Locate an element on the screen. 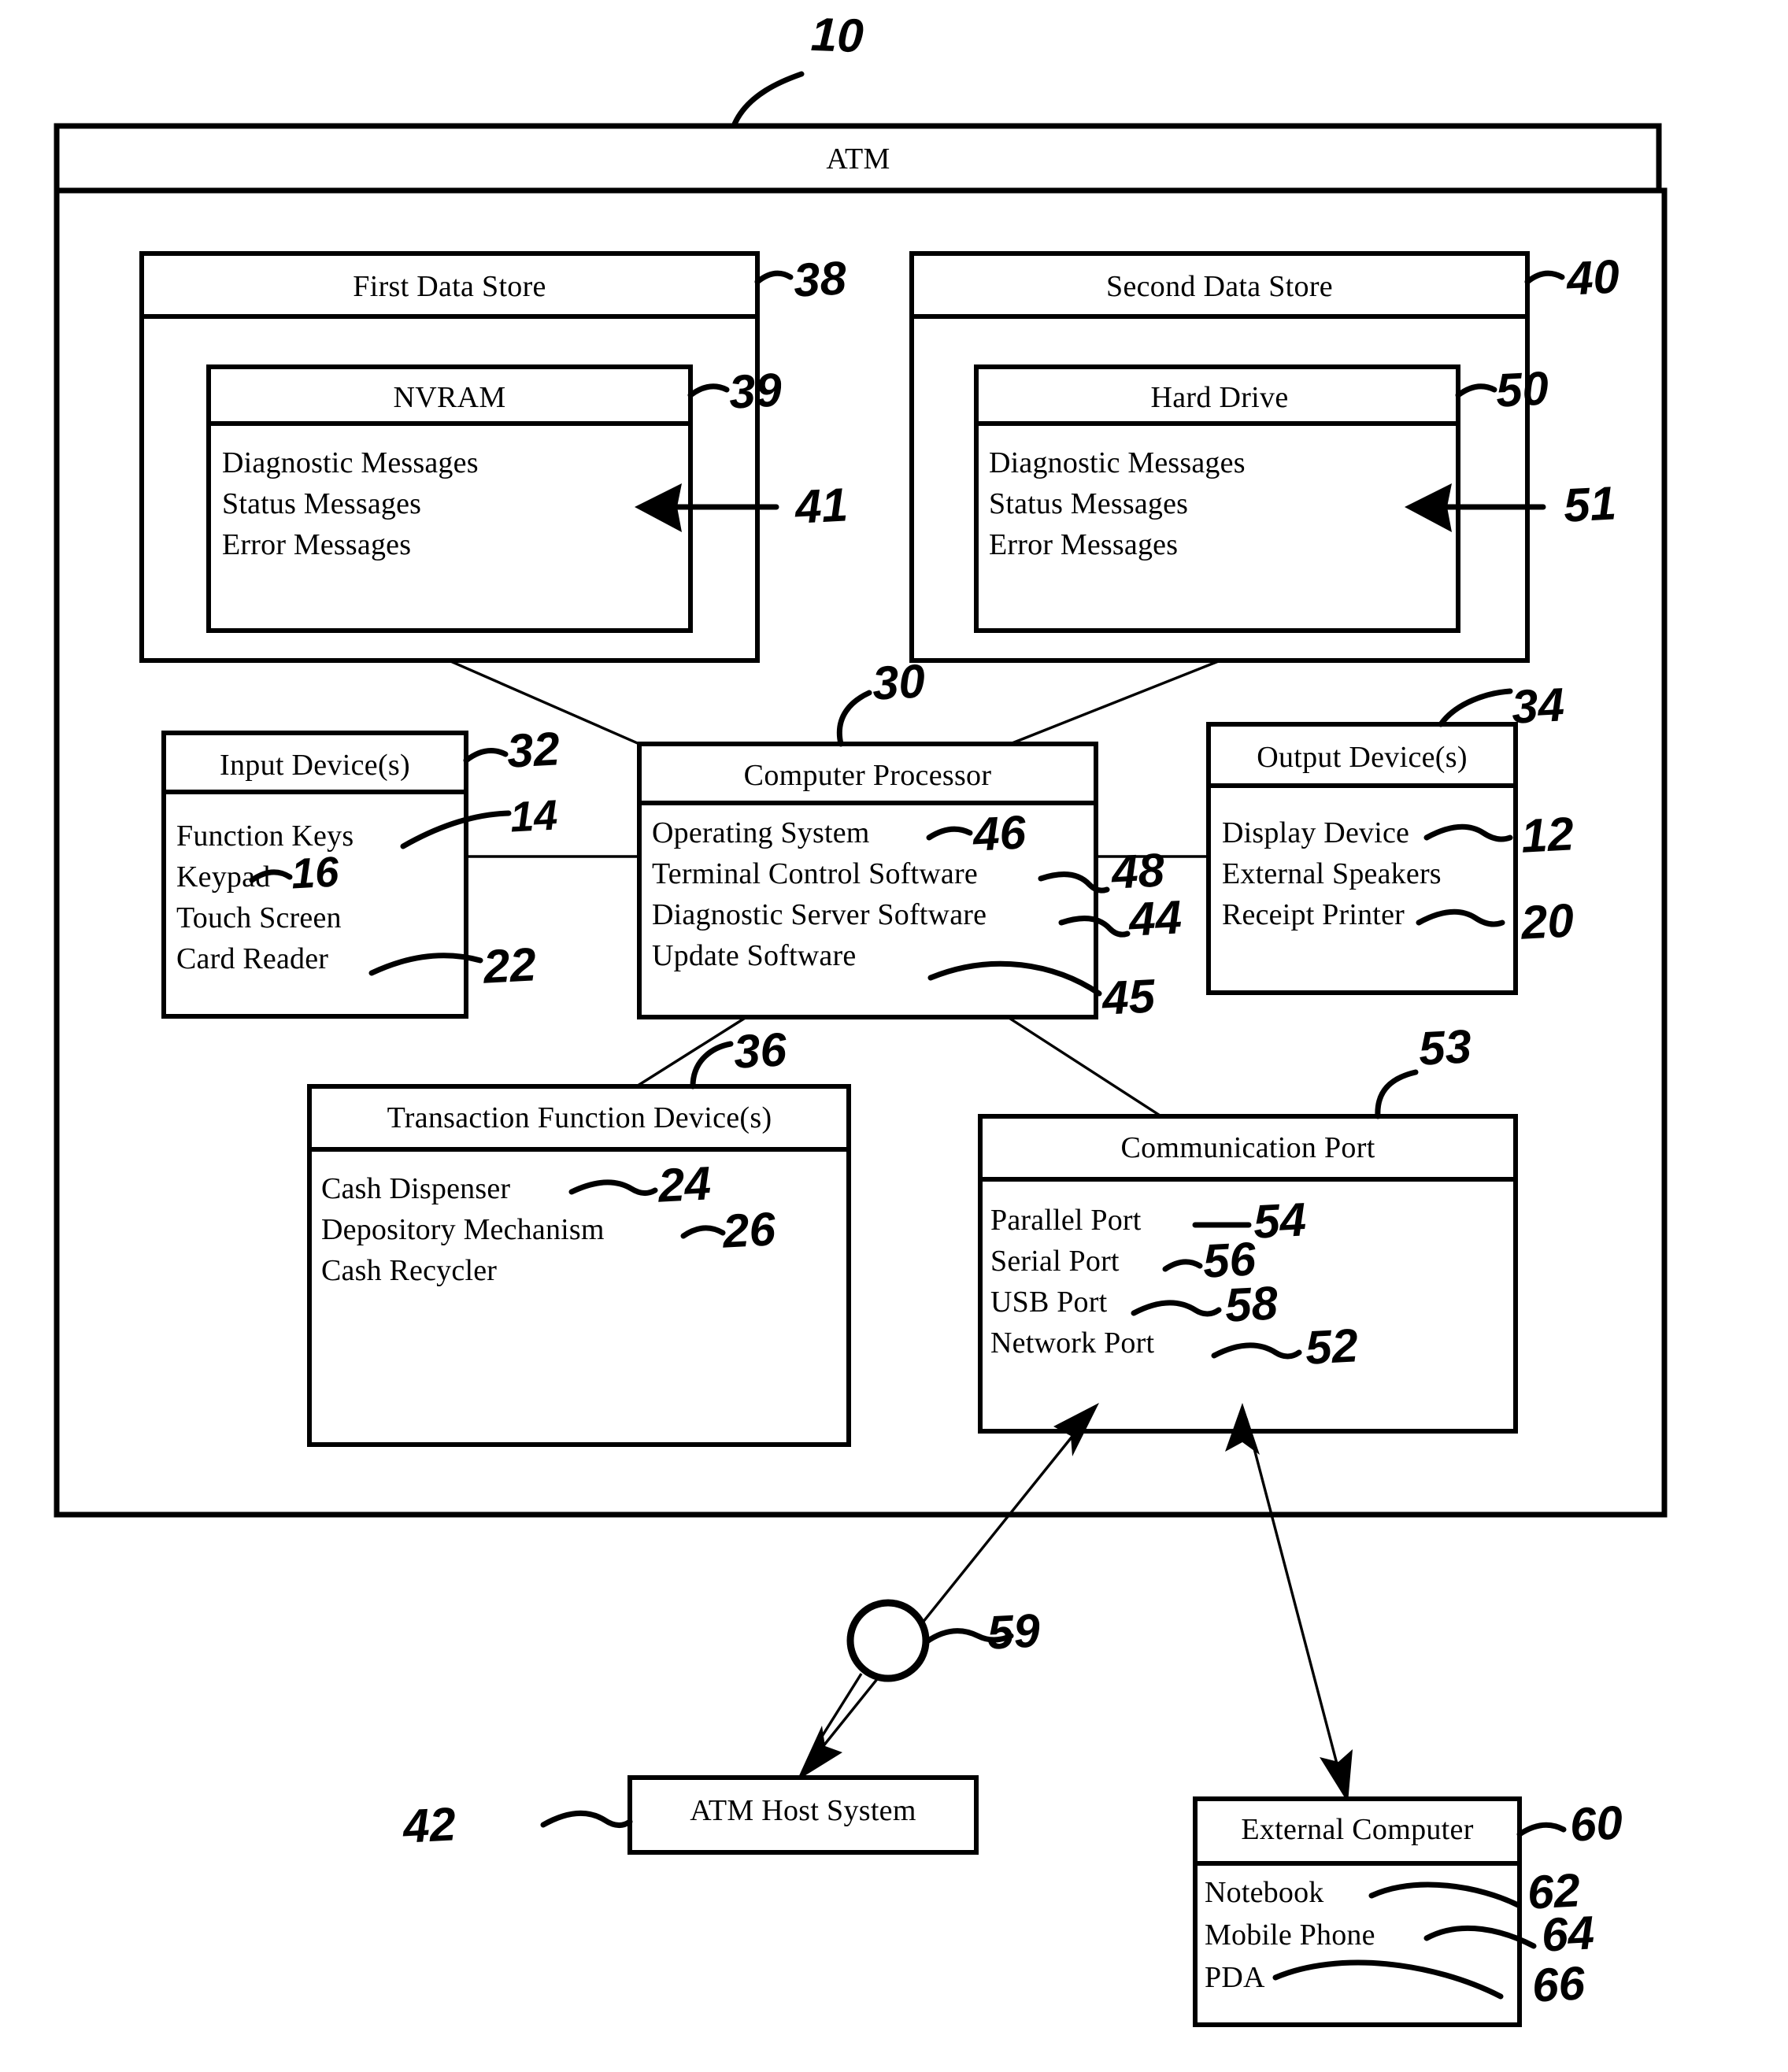  ref-54: 54 is located at coordinates (1280, 1221).